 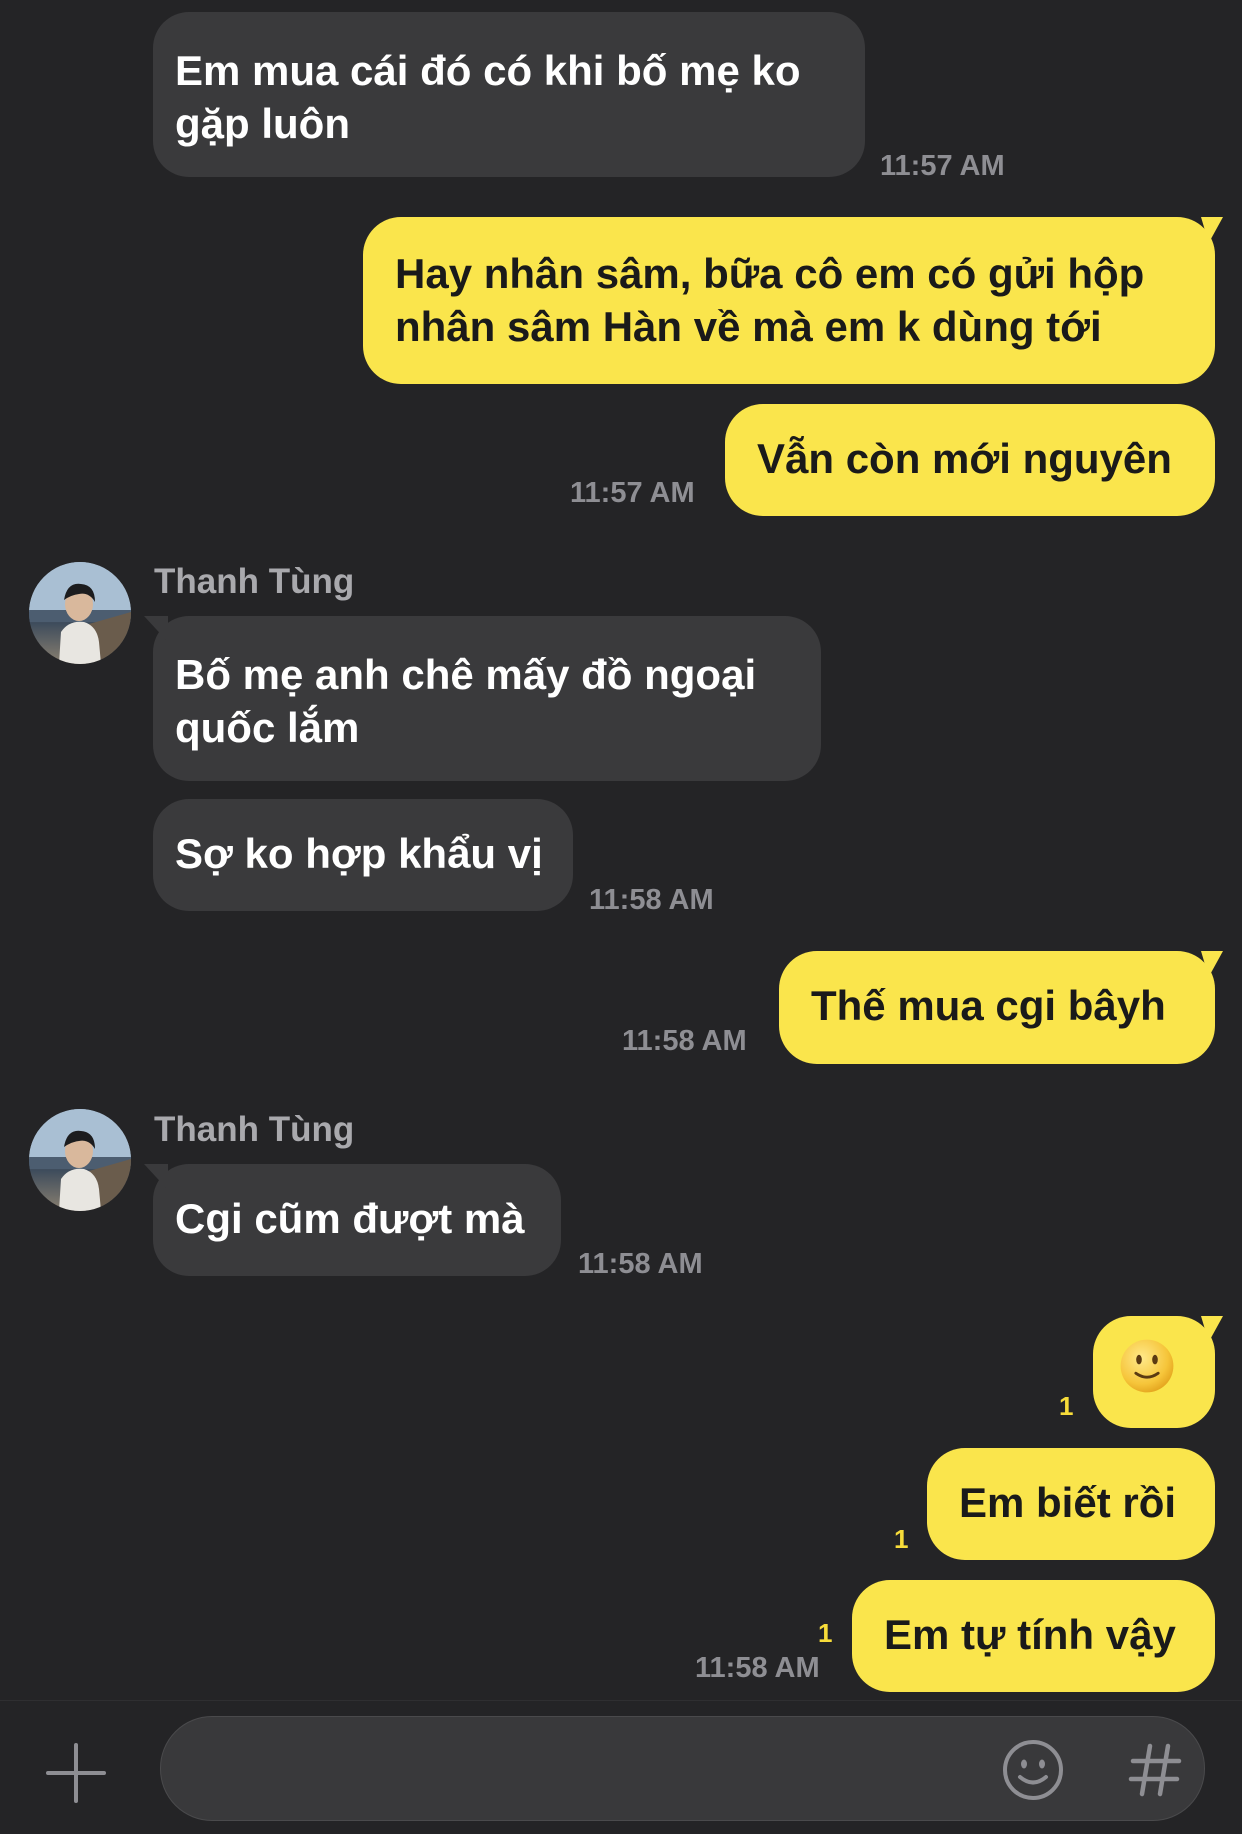 I want to click on message-composer, so click(x=621, y=1767).